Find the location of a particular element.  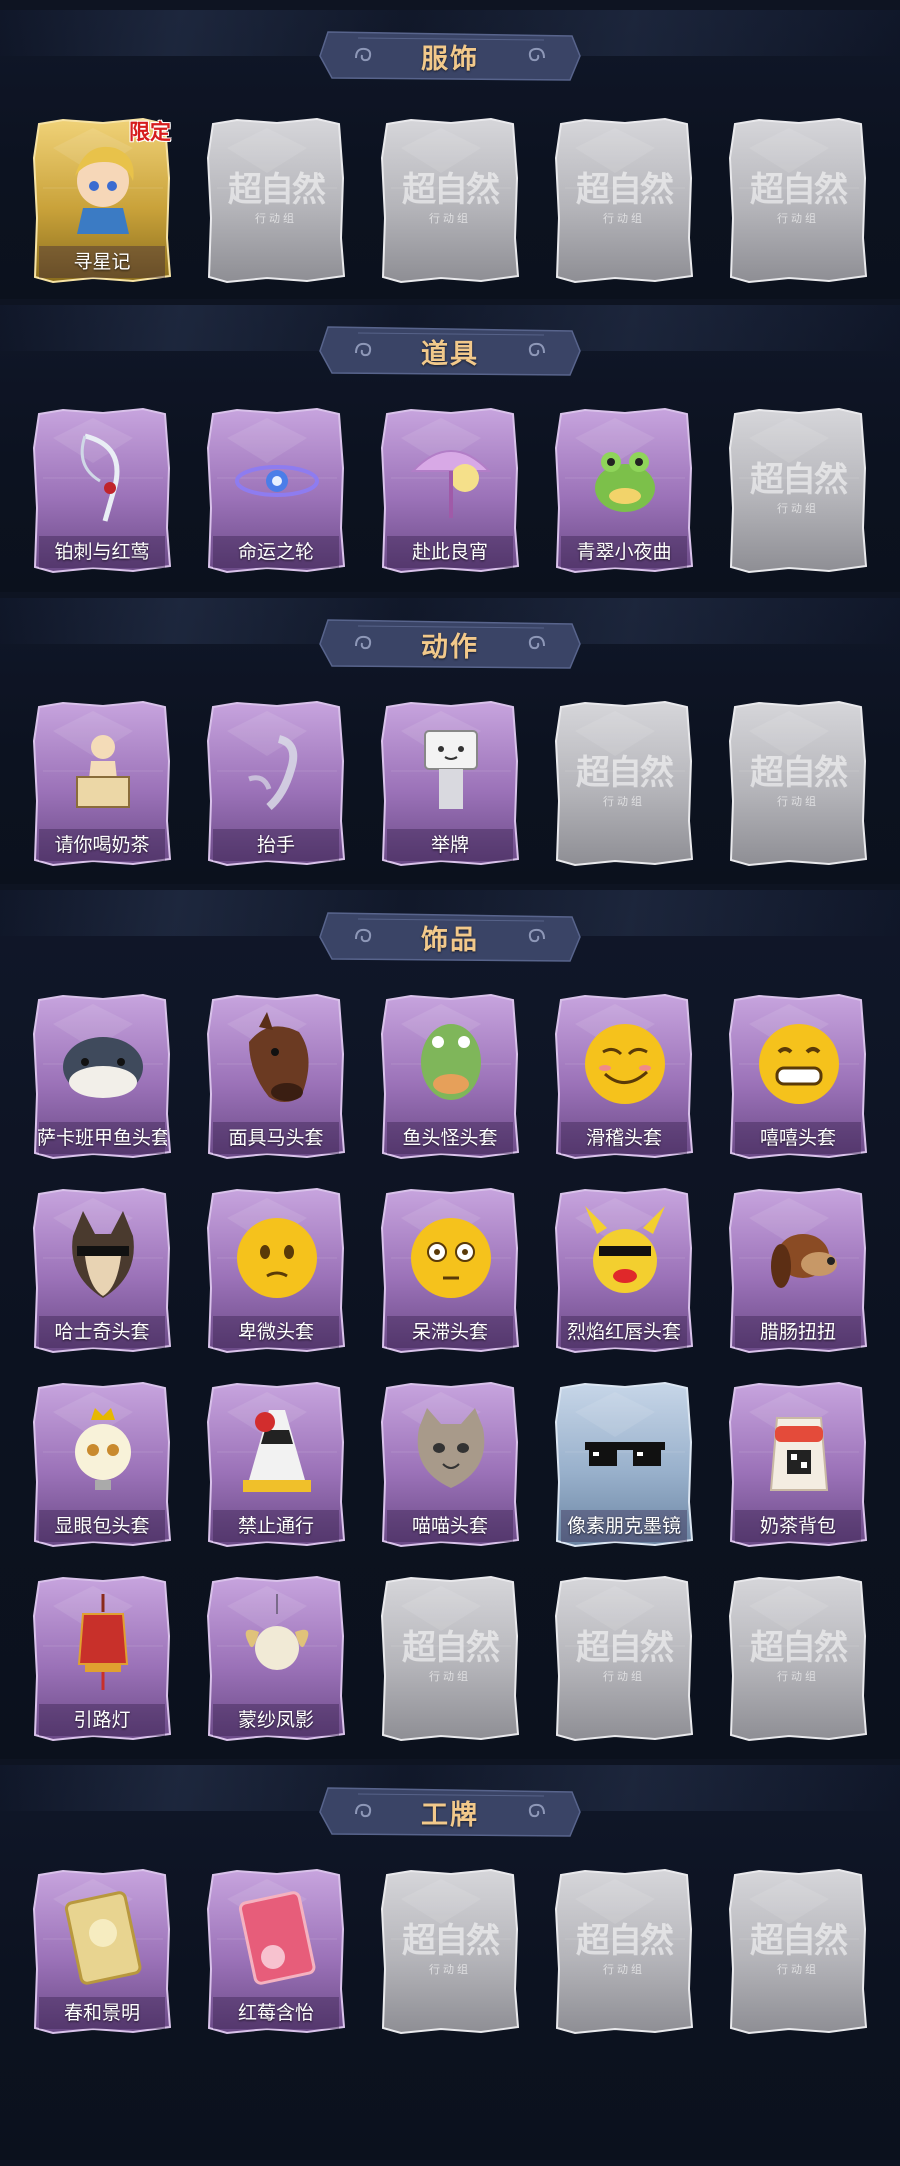

item-card: 铂刺与红莺 is located at coordinates (102, 490).